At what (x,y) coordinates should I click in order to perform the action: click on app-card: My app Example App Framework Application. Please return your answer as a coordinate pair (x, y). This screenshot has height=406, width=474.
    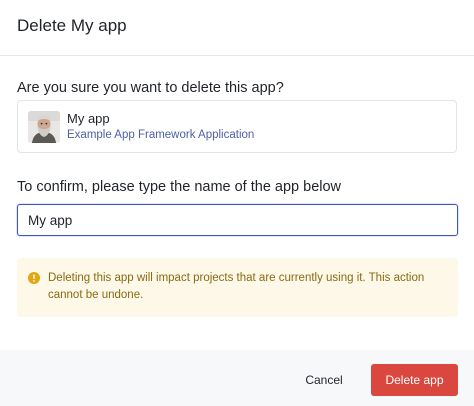
    Looking at the image, I should click on (237, 126).